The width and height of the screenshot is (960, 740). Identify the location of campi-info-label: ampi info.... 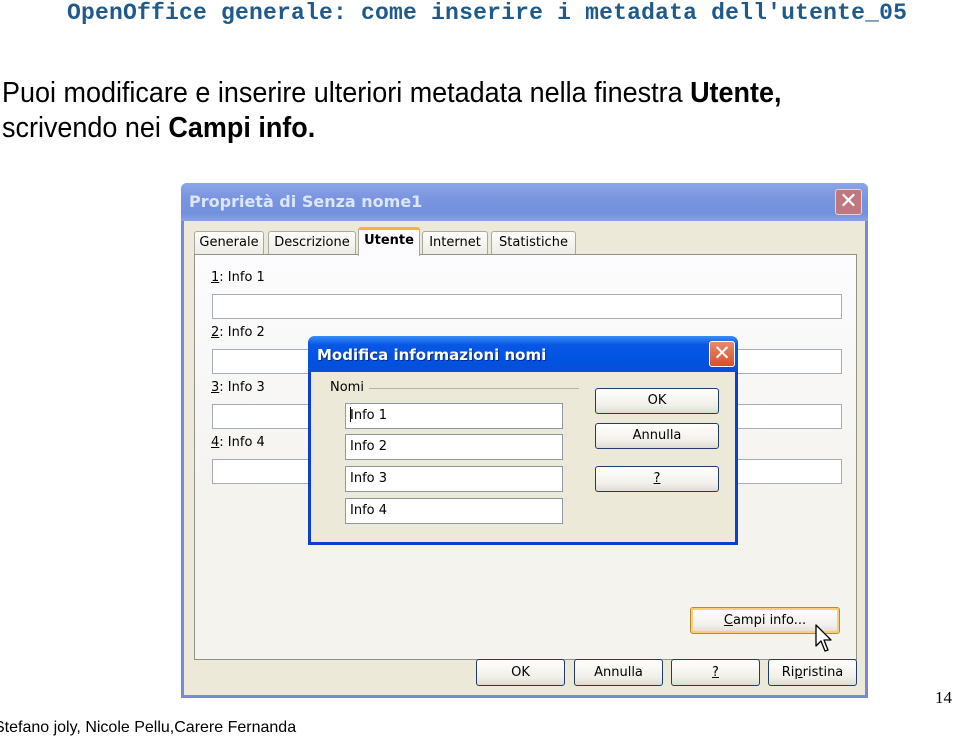
(769, 620).